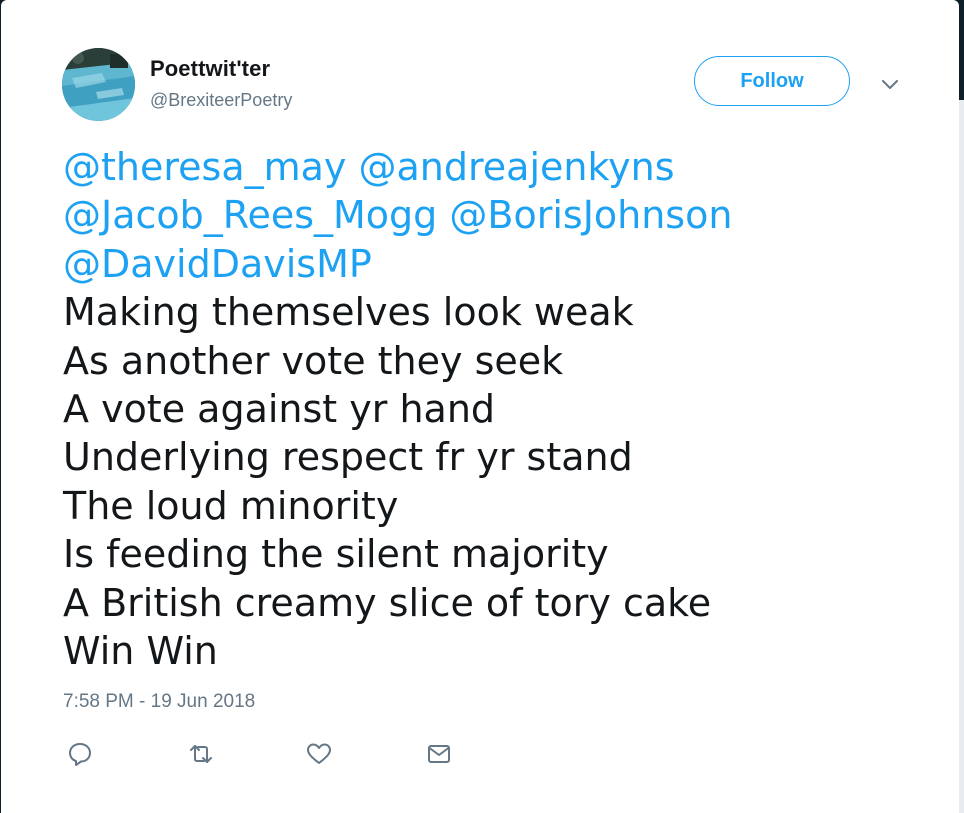 The height and width of the screenshot is (813, 964). What do you see at coordinates (204, 167) in the screenshot?
I see `mention-link: @theresa_may` at bounding box center [204, 167].